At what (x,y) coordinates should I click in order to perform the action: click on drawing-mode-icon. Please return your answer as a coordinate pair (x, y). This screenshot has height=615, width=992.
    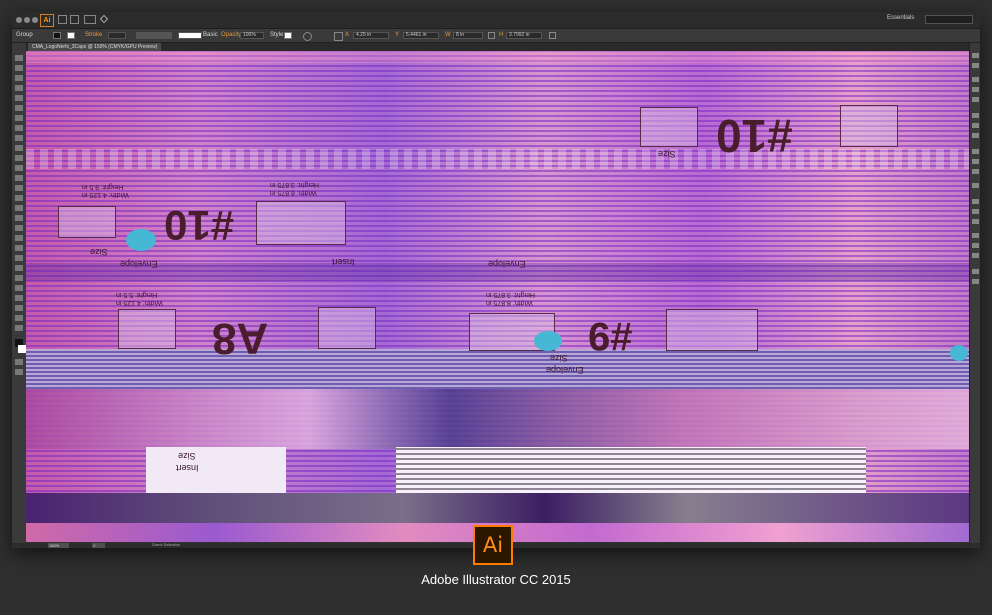
    Looking at the image, I should click on (19, 362).